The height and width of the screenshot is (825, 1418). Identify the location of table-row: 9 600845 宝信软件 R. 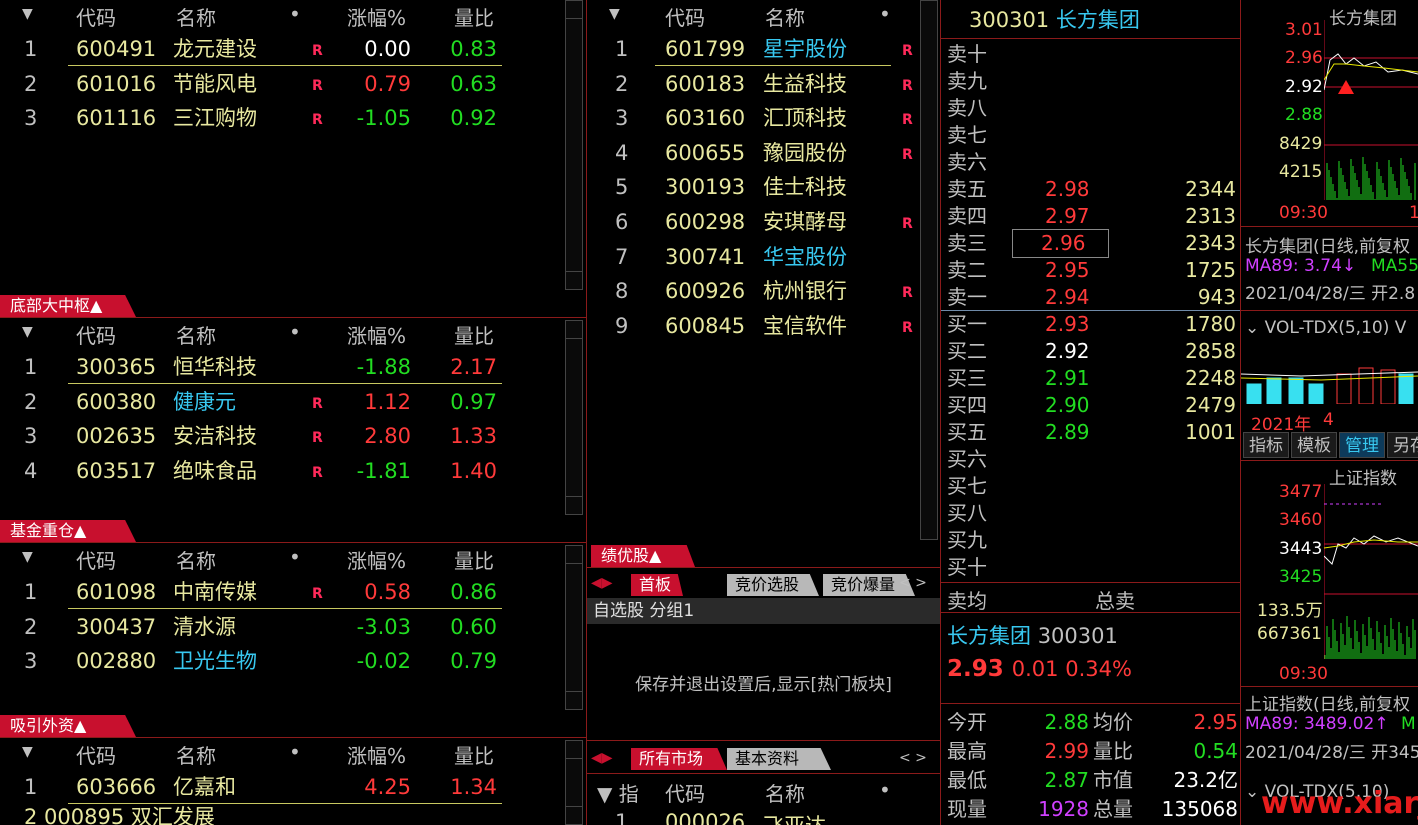
(757, 326).